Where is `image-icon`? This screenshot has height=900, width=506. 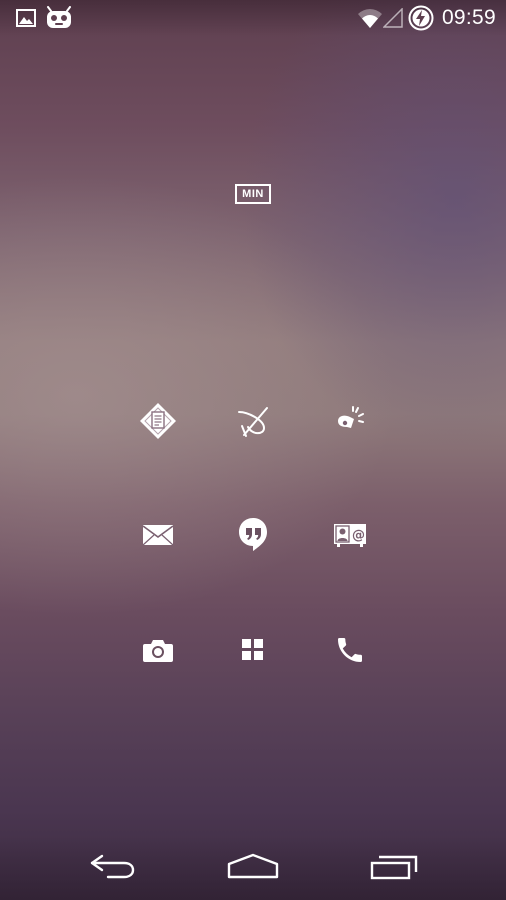
image-icon is located at coordinates (26, 18).